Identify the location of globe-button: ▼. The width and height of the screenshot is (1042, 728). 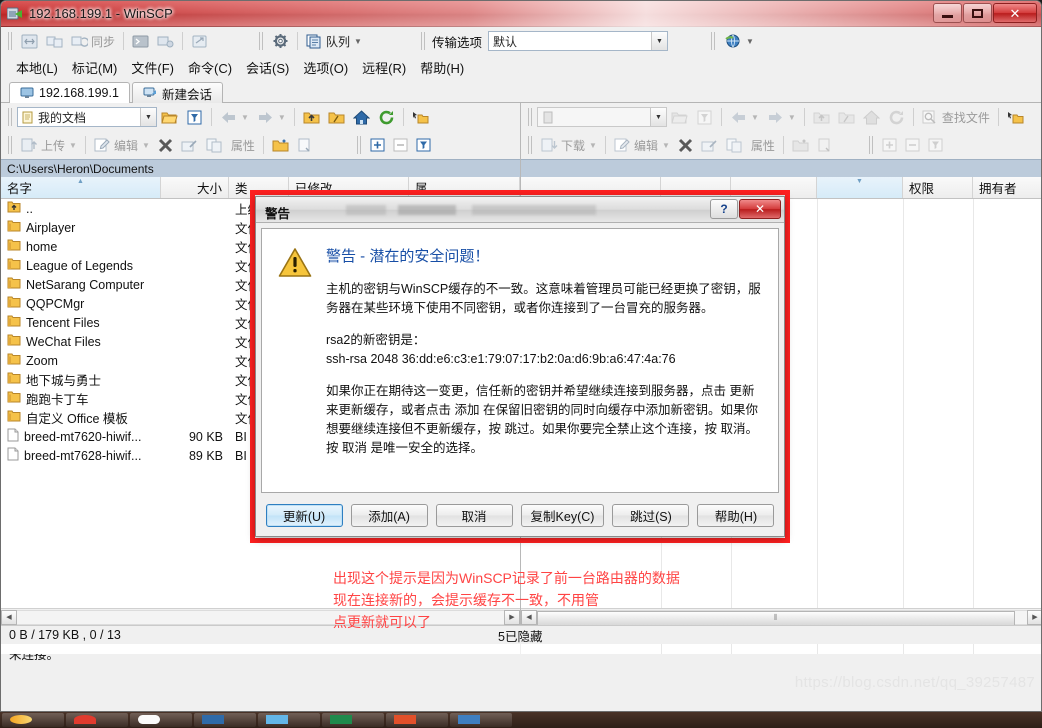
(739, 41).